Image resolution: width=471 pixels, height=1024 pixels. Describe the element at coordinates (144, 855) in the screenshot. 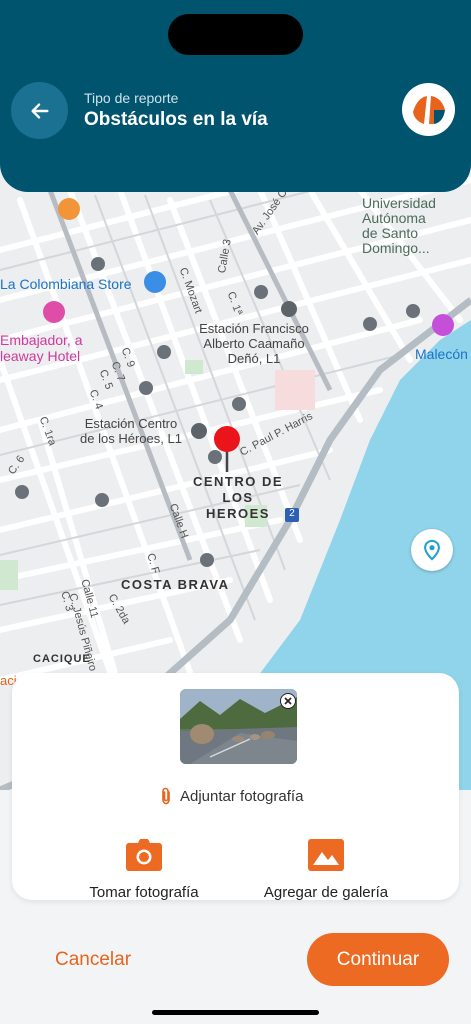

I see `camera-icon` at that location.